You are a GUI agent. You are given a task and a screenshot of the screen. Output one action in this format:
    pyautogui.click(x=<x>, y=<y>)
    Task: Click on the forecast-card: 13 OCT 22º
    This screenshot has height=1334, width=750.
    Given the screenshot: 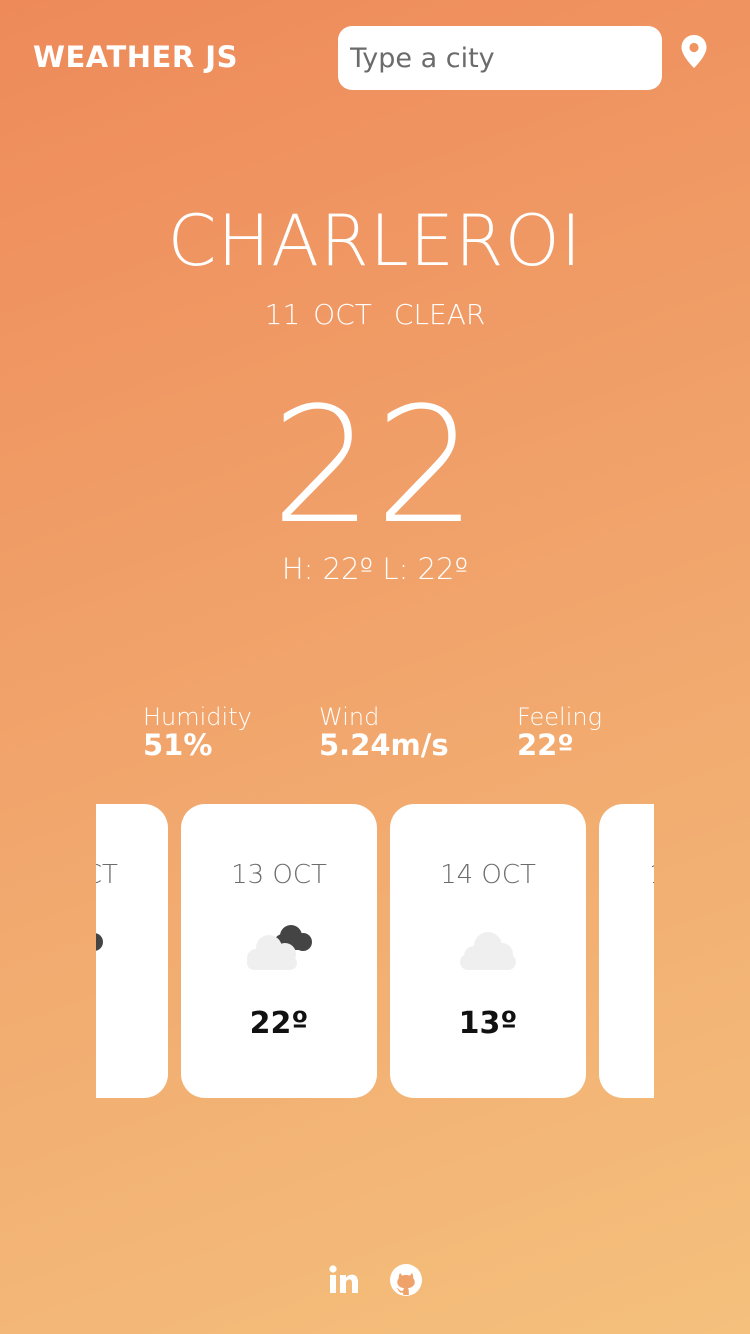 What is the action you would take?
    pyautogui.click(x=279, y=951)
    